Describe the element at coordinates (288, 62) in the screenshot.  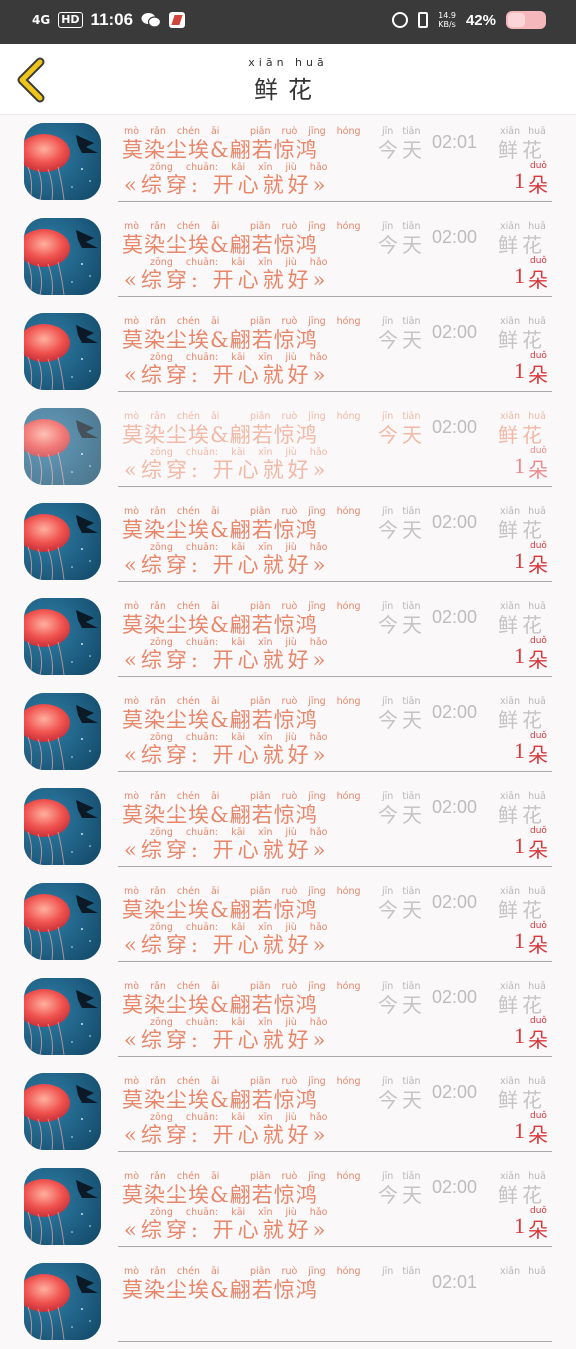
I see `page-title-pinyin: xiān huā` at that location.